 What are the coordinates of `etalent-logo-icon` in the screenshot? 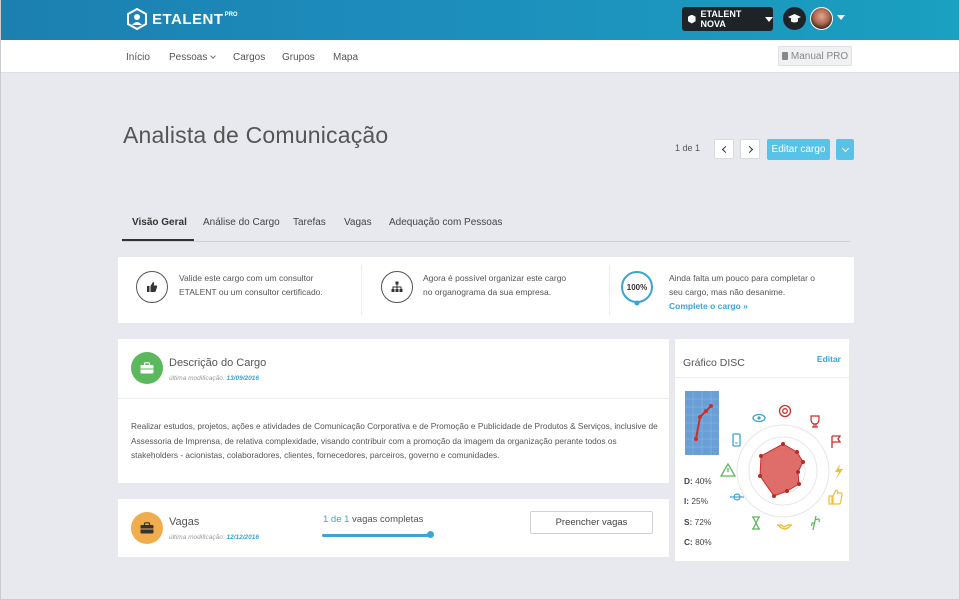 It's located at (137, 19).